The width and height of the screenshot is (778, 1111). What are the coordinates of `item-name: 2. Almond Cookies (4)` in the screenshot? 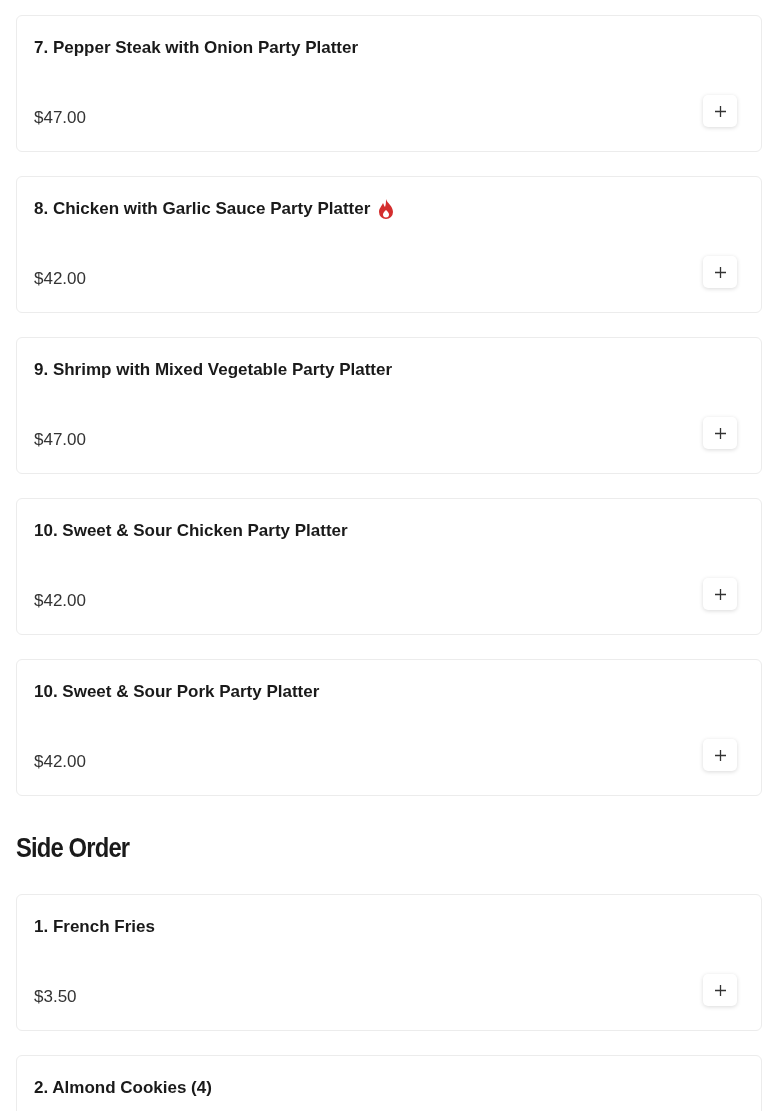 It's located at (123, 1088).